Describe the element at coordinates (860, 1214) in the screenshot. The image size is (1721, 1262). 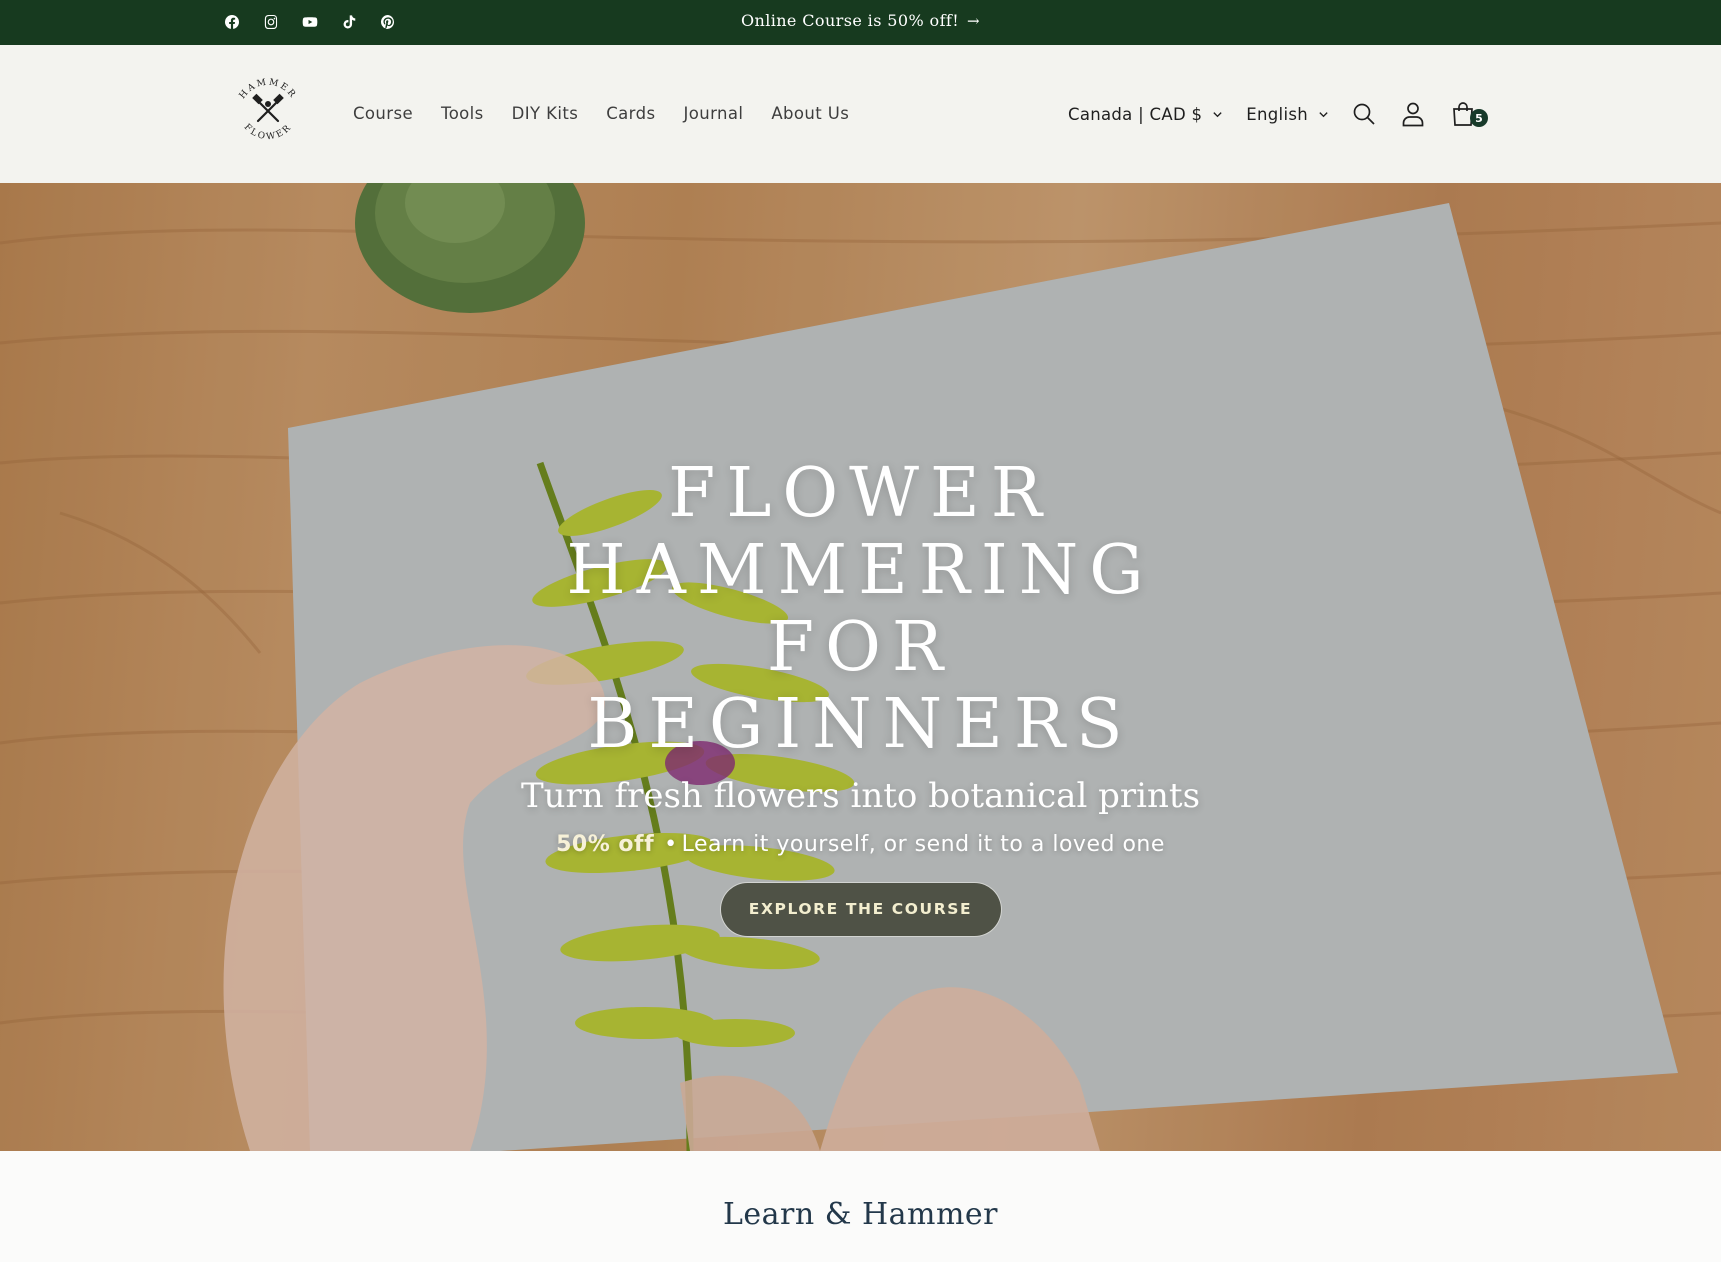
I see `section-title: Learn & Hammer` at that location.